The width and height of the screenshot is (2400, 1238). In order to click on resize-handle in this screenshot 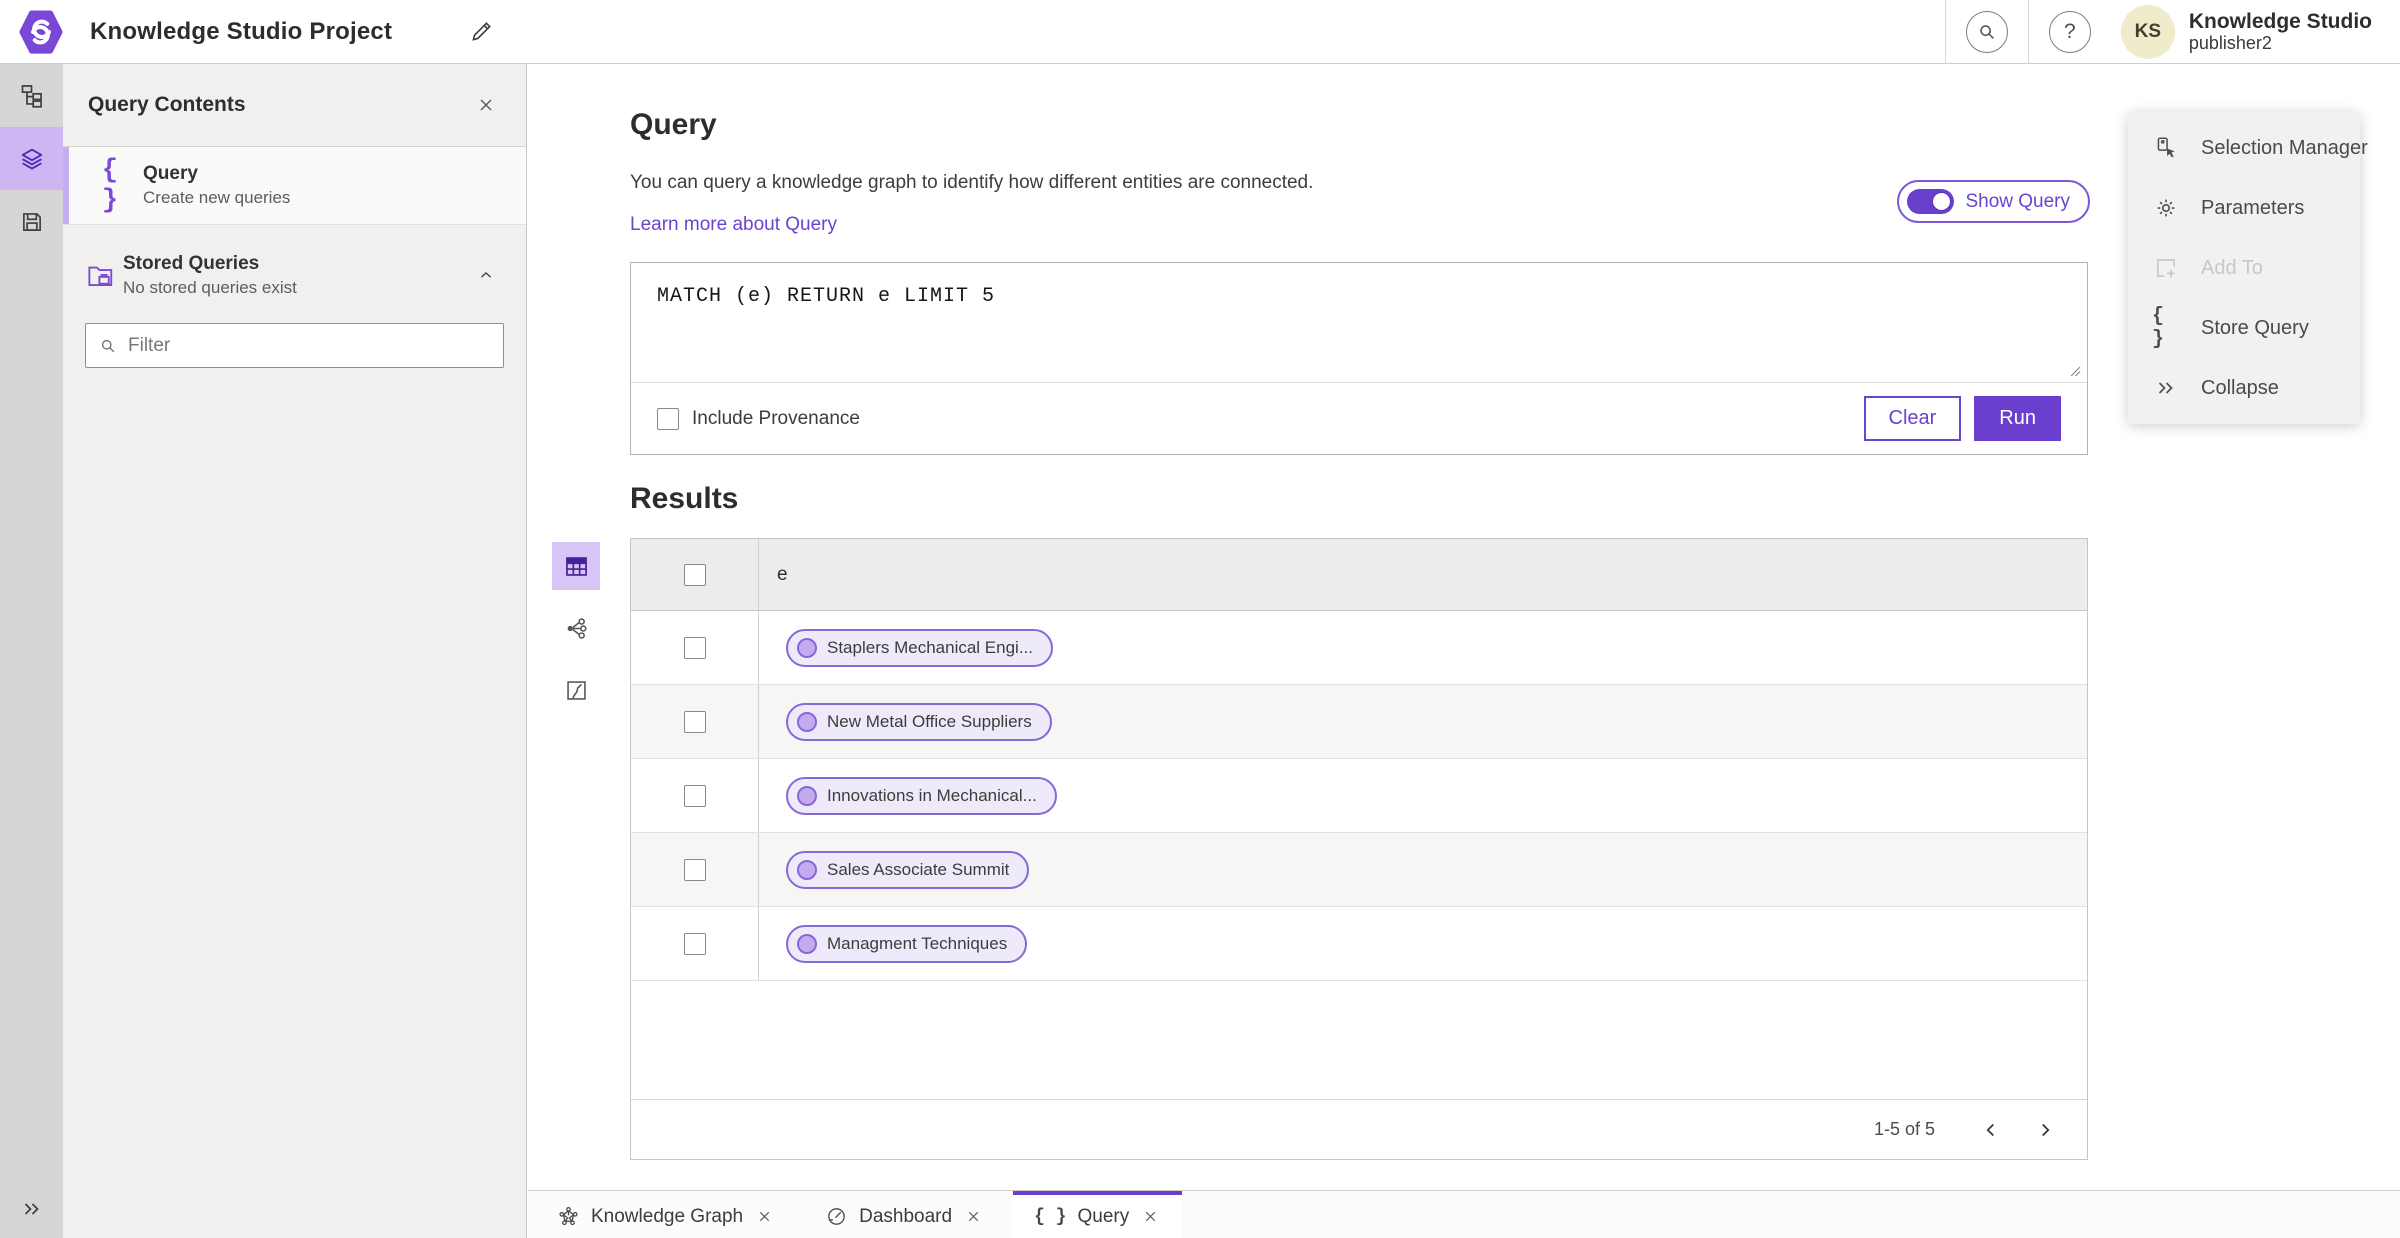, I will do `click(2075, 371)`.